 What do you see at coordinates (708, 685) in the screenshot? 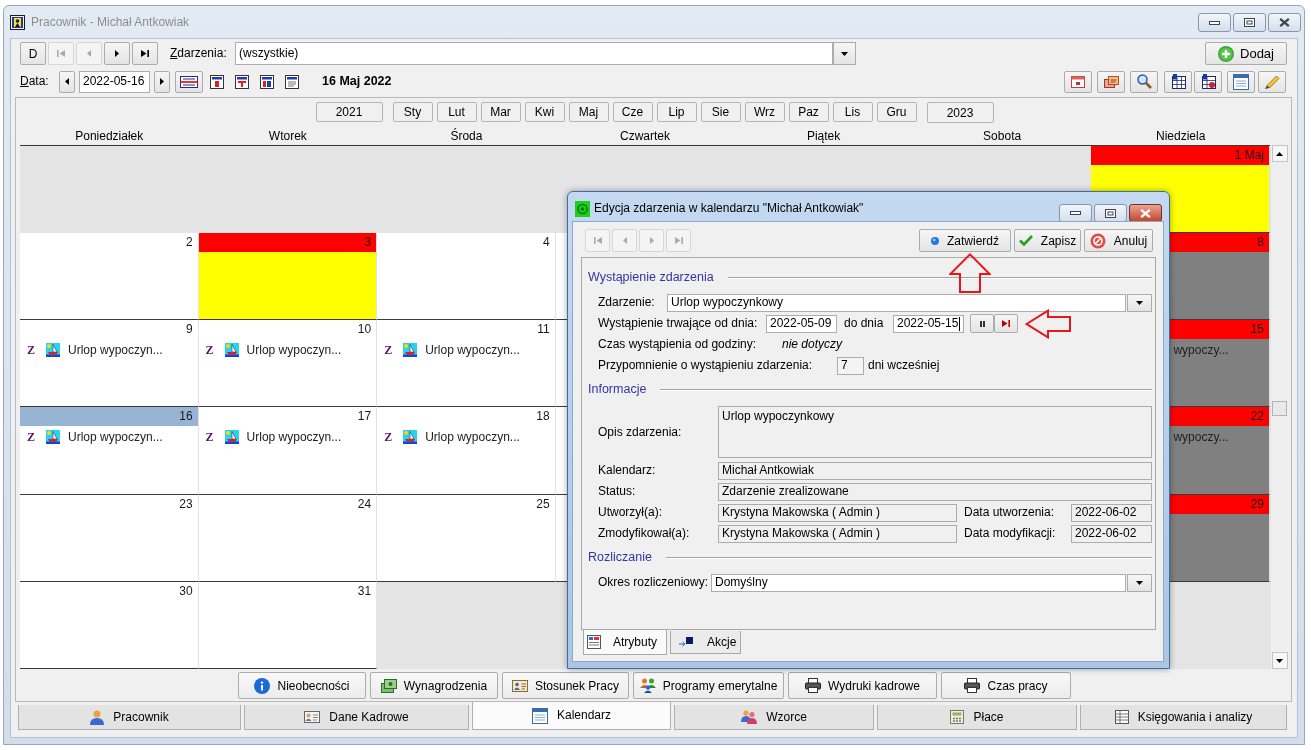
I see `module-button: Programy emerytalne` at bounding box center [708, 685].